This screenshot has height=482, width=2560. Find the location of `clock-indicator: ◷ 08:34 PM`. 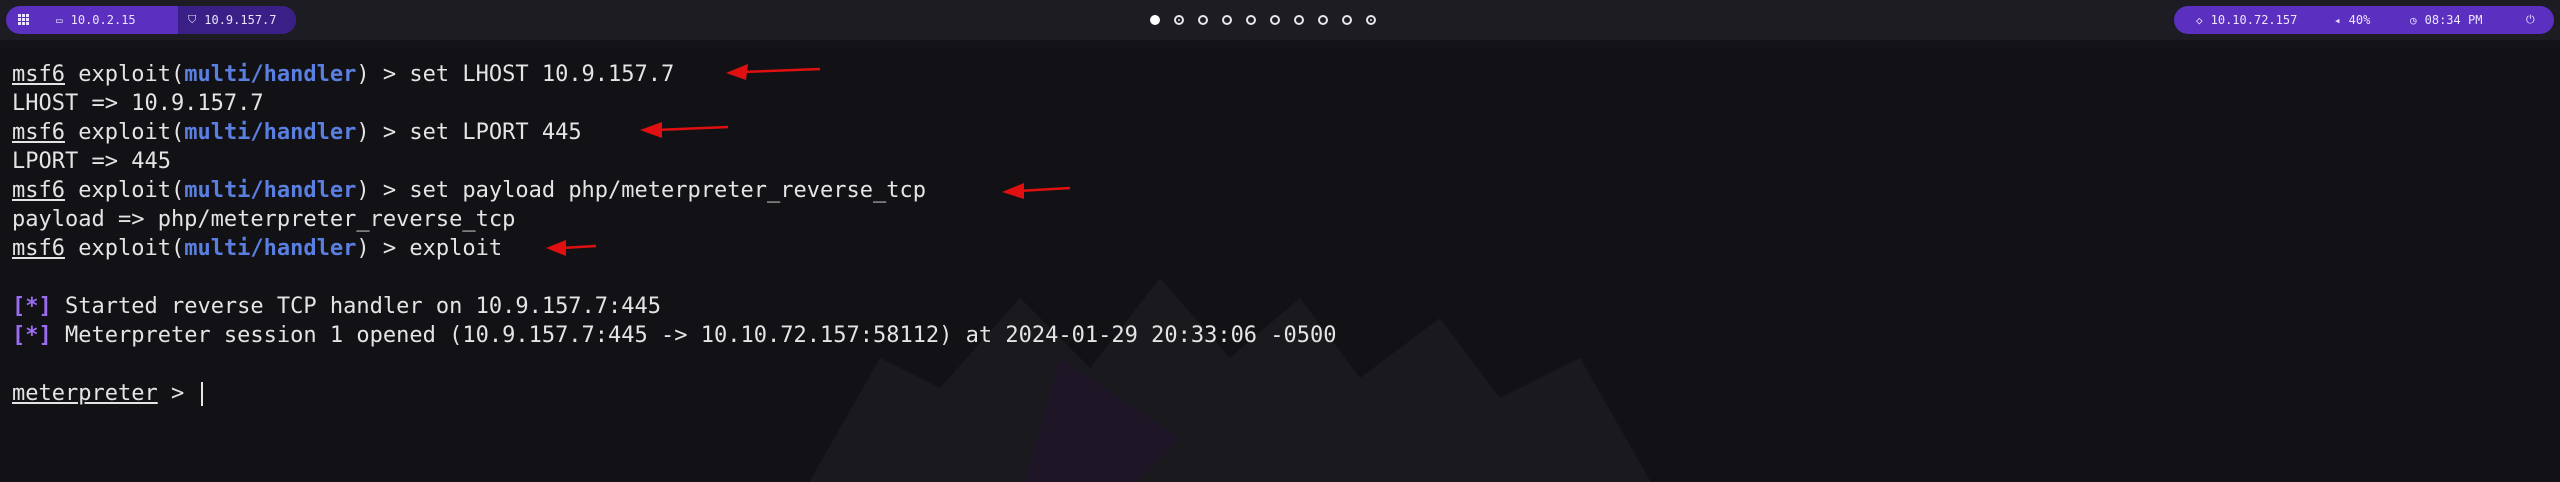

clock-indicator: ◷ 08:34 PM is located at coordinates (2446, 20).